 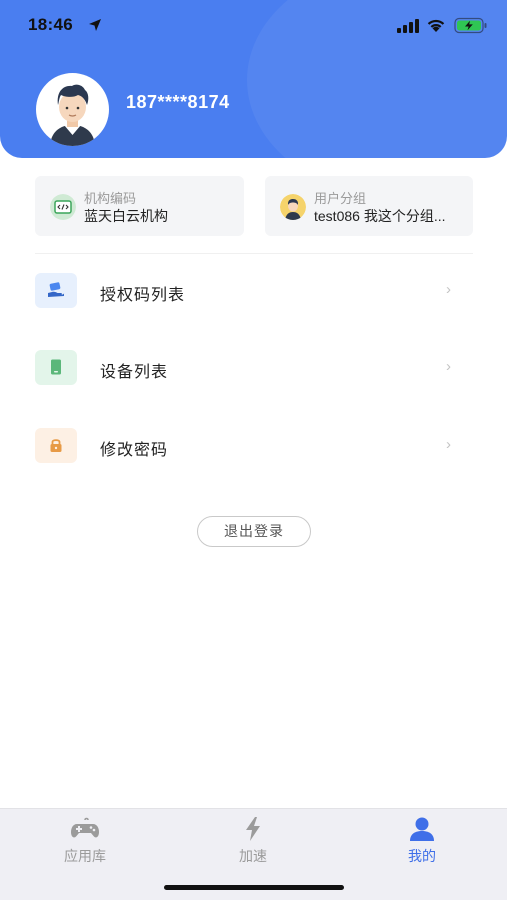 I want to click on avatar, so click(x=72, y=109).